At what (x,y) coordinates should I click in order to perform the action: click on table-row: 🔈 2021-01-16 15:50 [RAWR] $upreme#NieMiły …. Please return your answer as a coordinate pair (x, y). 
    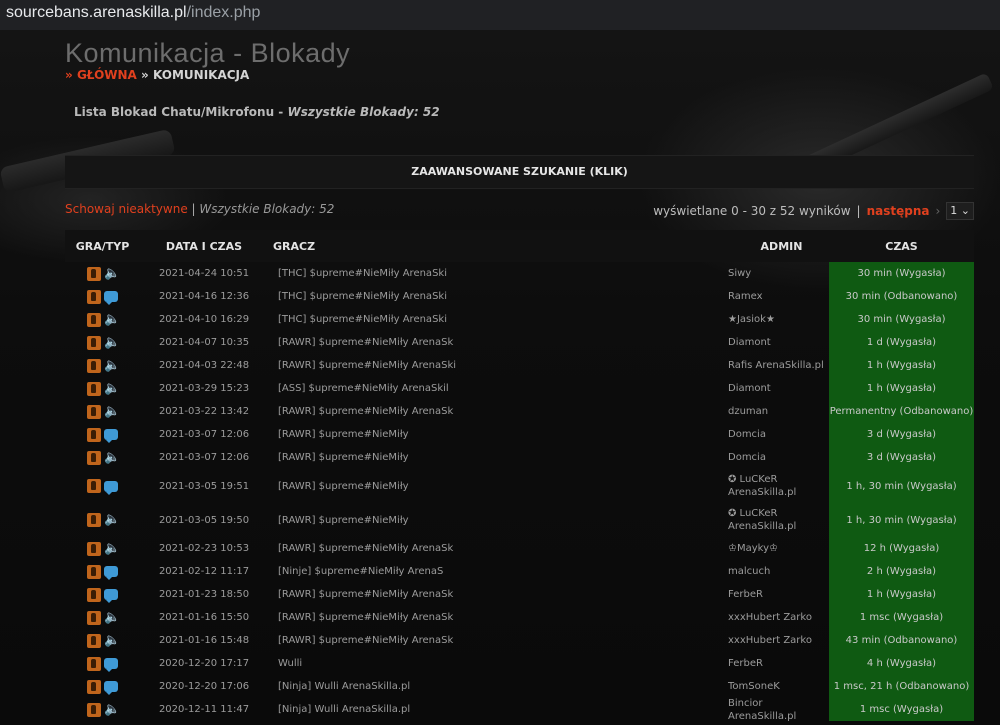
    Looking at the image, I should click on (519, 617).